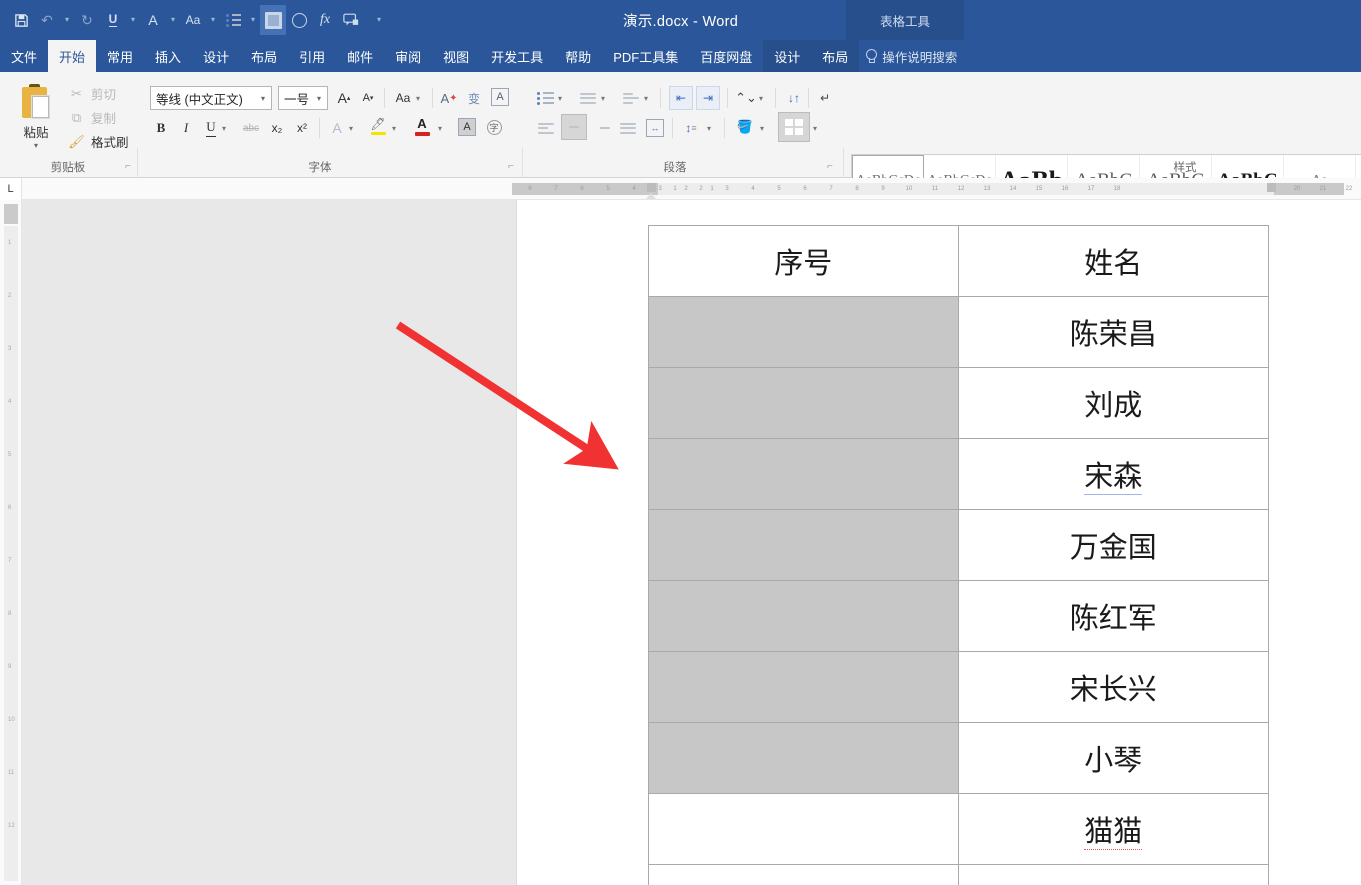 The width and height of the screenshot is (1361, 885). What do you see at coordinates (379, 20) in the screenshot?
I see `customize-qat-icon: ▾` at bounding box center [379, 20].